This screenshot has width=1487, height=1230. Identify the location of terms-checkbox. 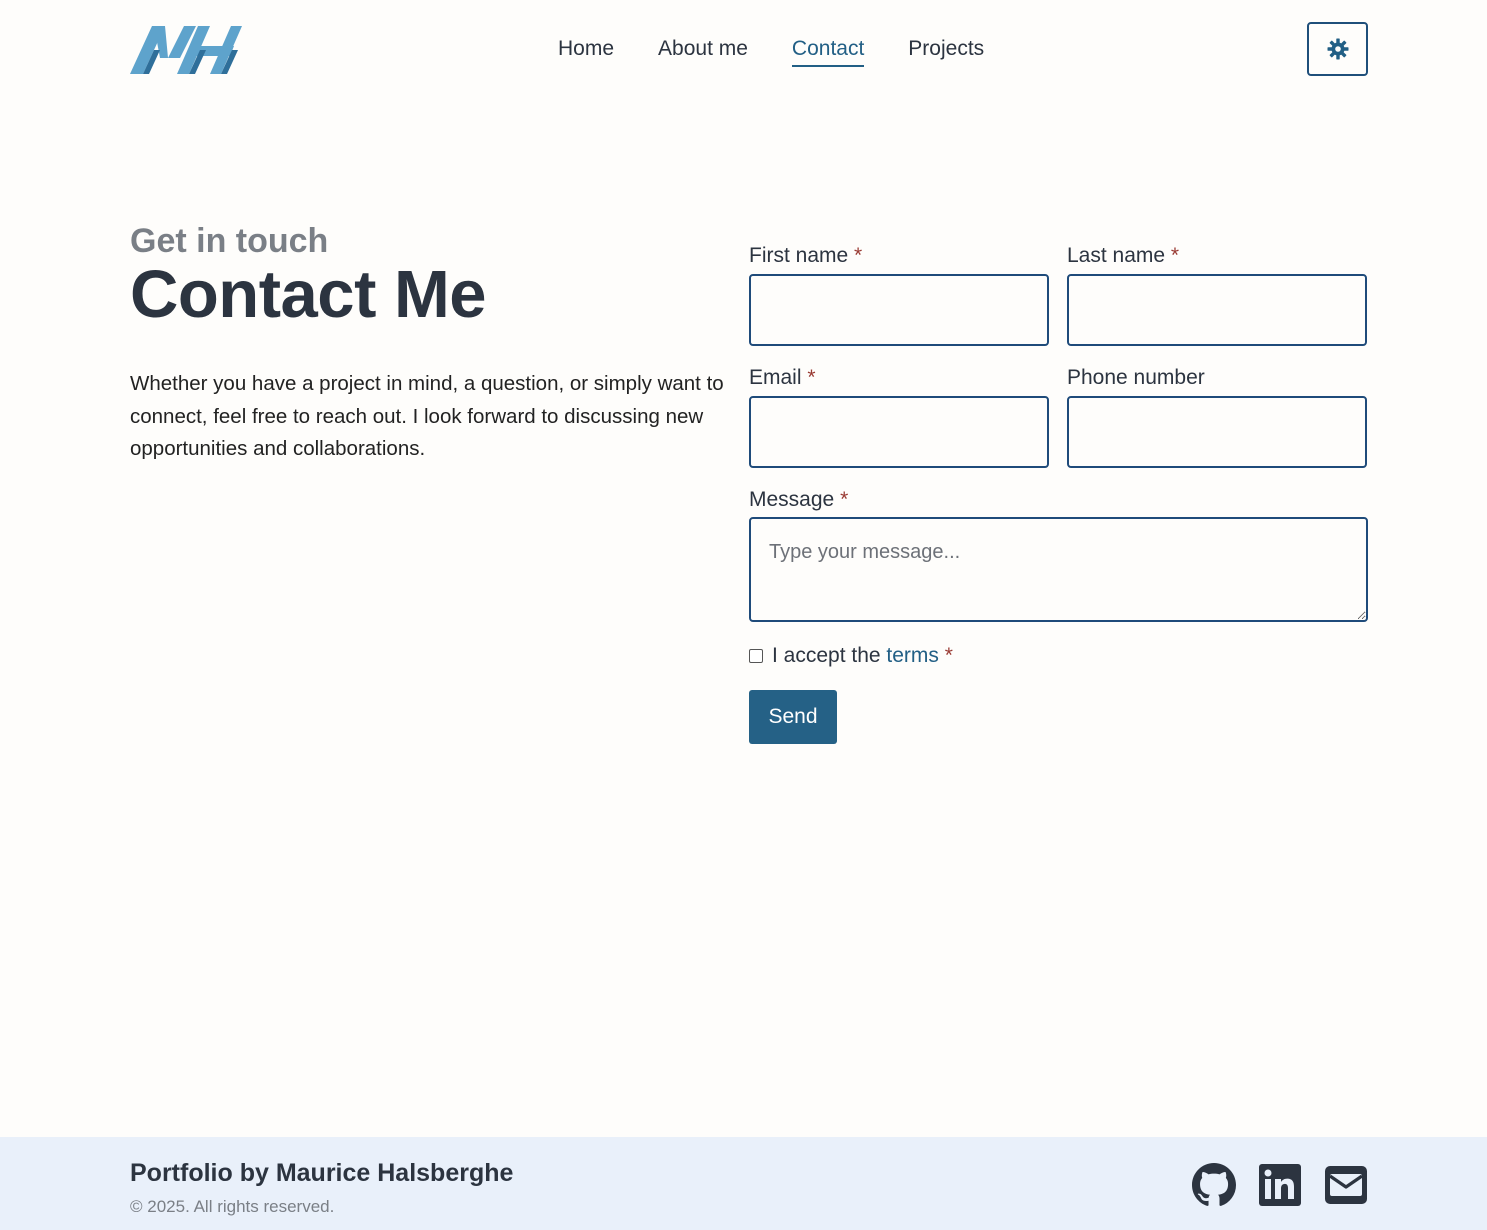
(756, 656).